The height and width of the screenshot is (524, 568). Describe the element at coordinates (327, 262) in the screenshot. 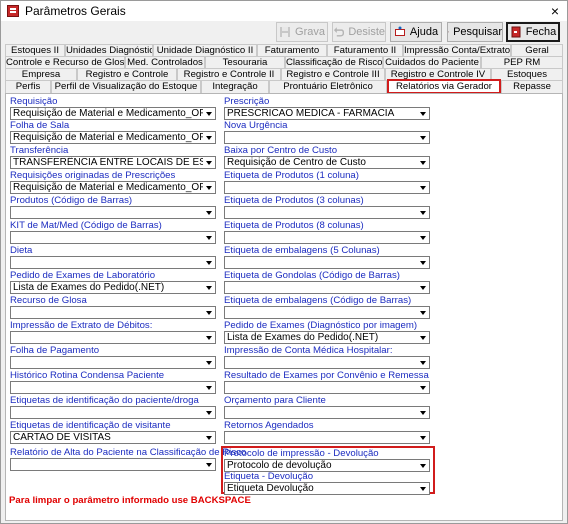

I see `etiqueta-embalagens-5-select` at that location.